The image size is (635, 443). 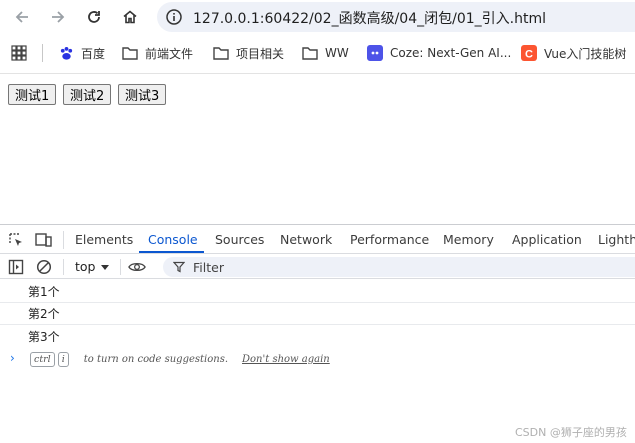 I want to click on device-toolbar-button, so click(x=44, y=240).